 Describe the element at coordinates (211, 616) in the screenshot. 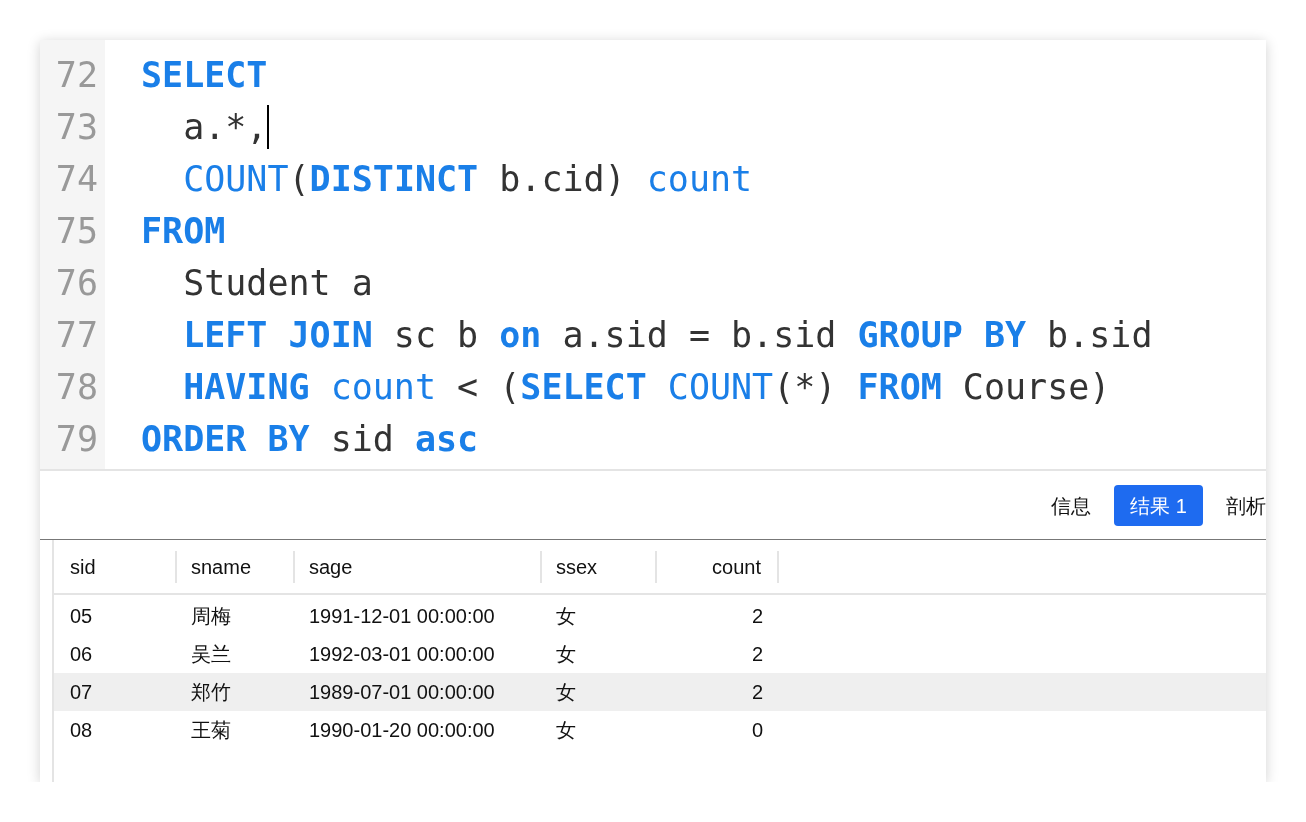

I see `table-cell-text: 周梅` at that location.